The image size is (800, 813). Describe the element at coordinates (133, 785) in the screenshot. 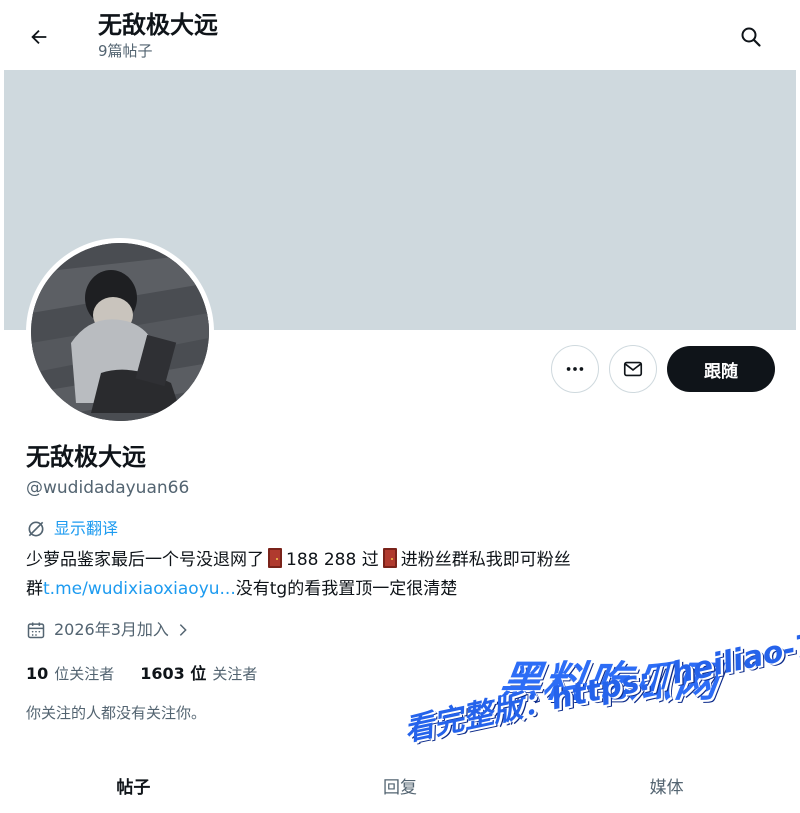

I see `tab-posts: 帖子` at that location.